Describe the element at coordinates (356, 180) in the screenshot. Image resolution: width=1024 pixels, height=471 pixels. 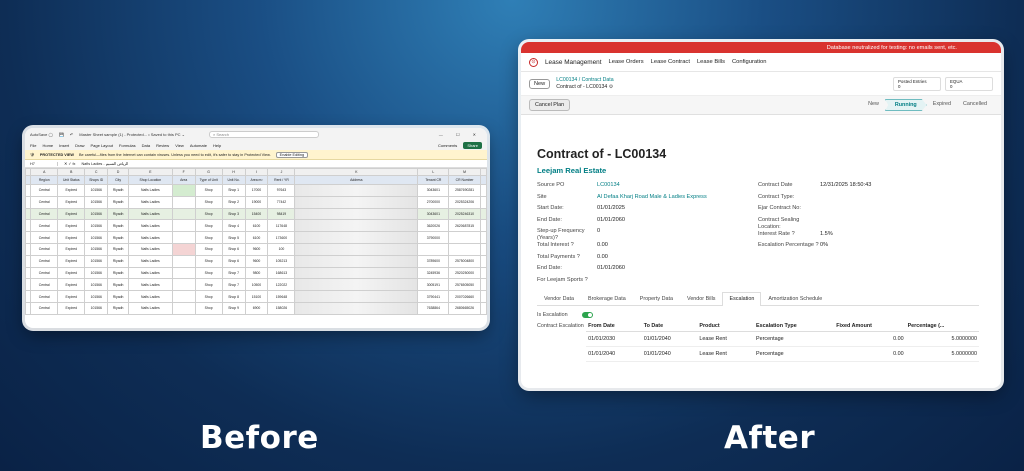
I see `header-cell: Address` at that location.